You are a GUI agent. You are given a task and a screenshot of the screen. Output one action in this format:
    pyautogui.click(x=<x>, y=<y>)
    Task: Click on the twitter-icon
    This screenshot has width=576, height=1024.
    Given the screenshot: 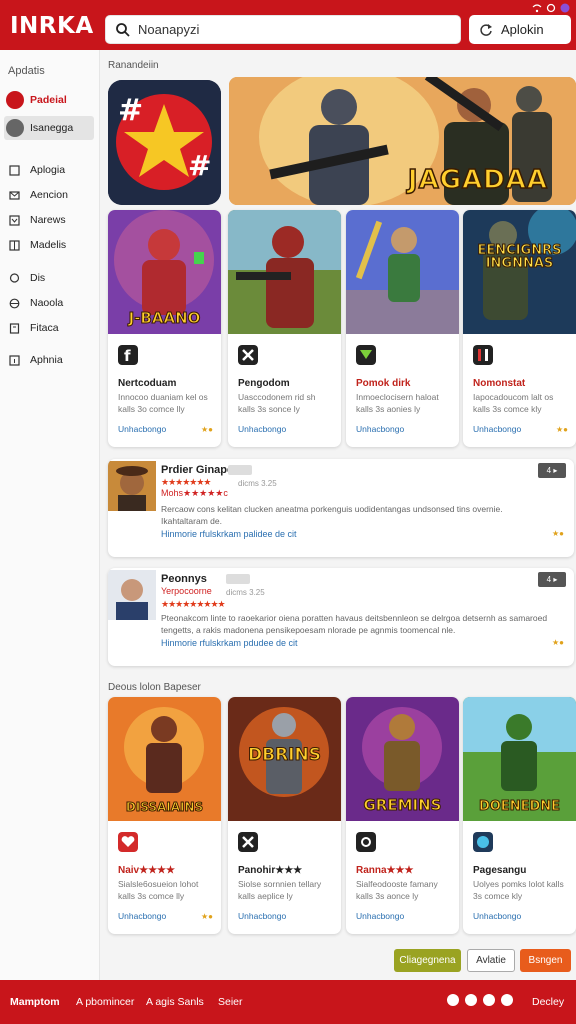 What is the action you would take?
    pyautogui.click(x=453, y=1000)
    